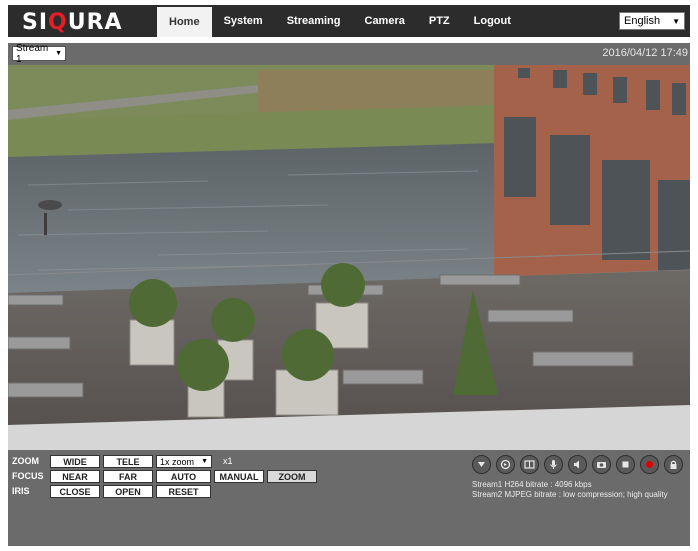  Describe the element at coordinates (28, 476) in the screenshot. I see `focus-label: FOCUS` at that location.